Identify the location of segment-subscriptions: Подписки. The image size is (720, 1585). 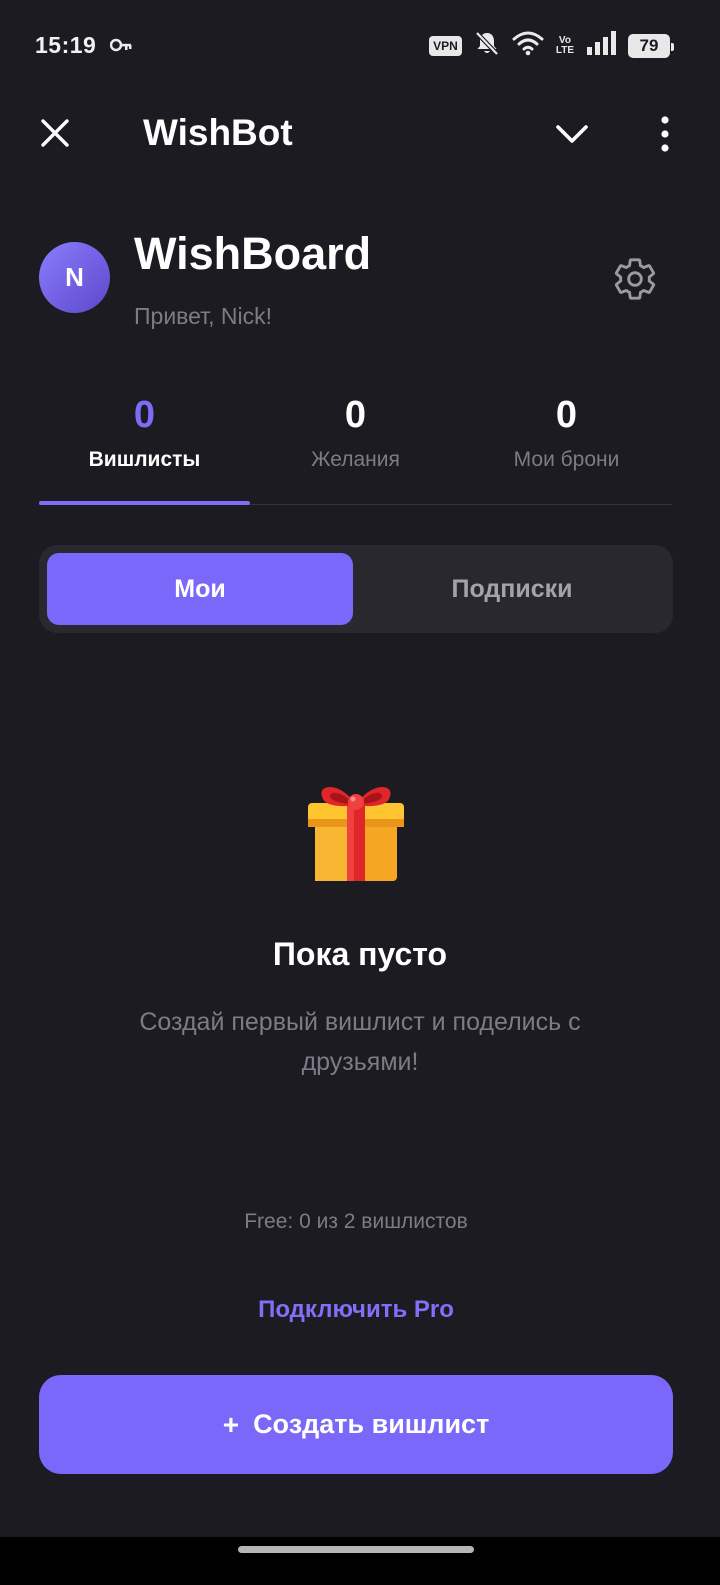
(512, 589).